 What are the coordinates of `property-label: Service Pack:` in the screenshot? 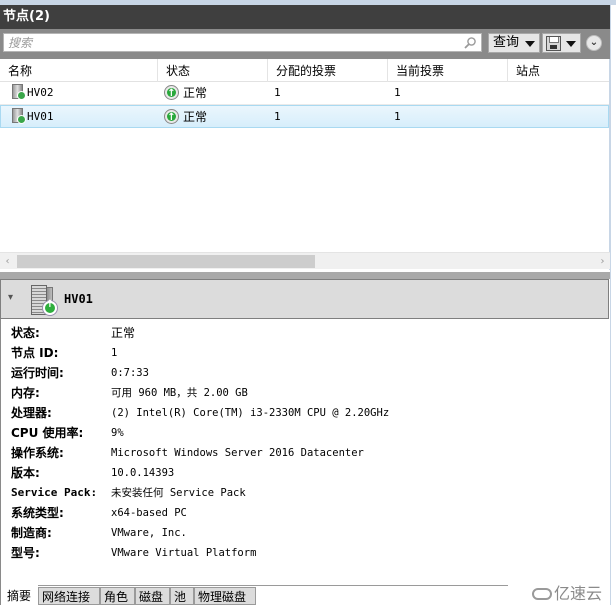 It's located at (54, 492).